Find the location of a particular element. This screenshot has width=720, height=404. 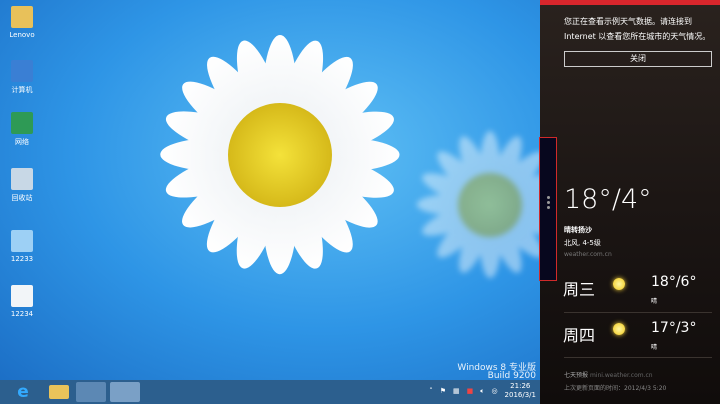

security-icon: ■ is located at coordinates (470, 391).